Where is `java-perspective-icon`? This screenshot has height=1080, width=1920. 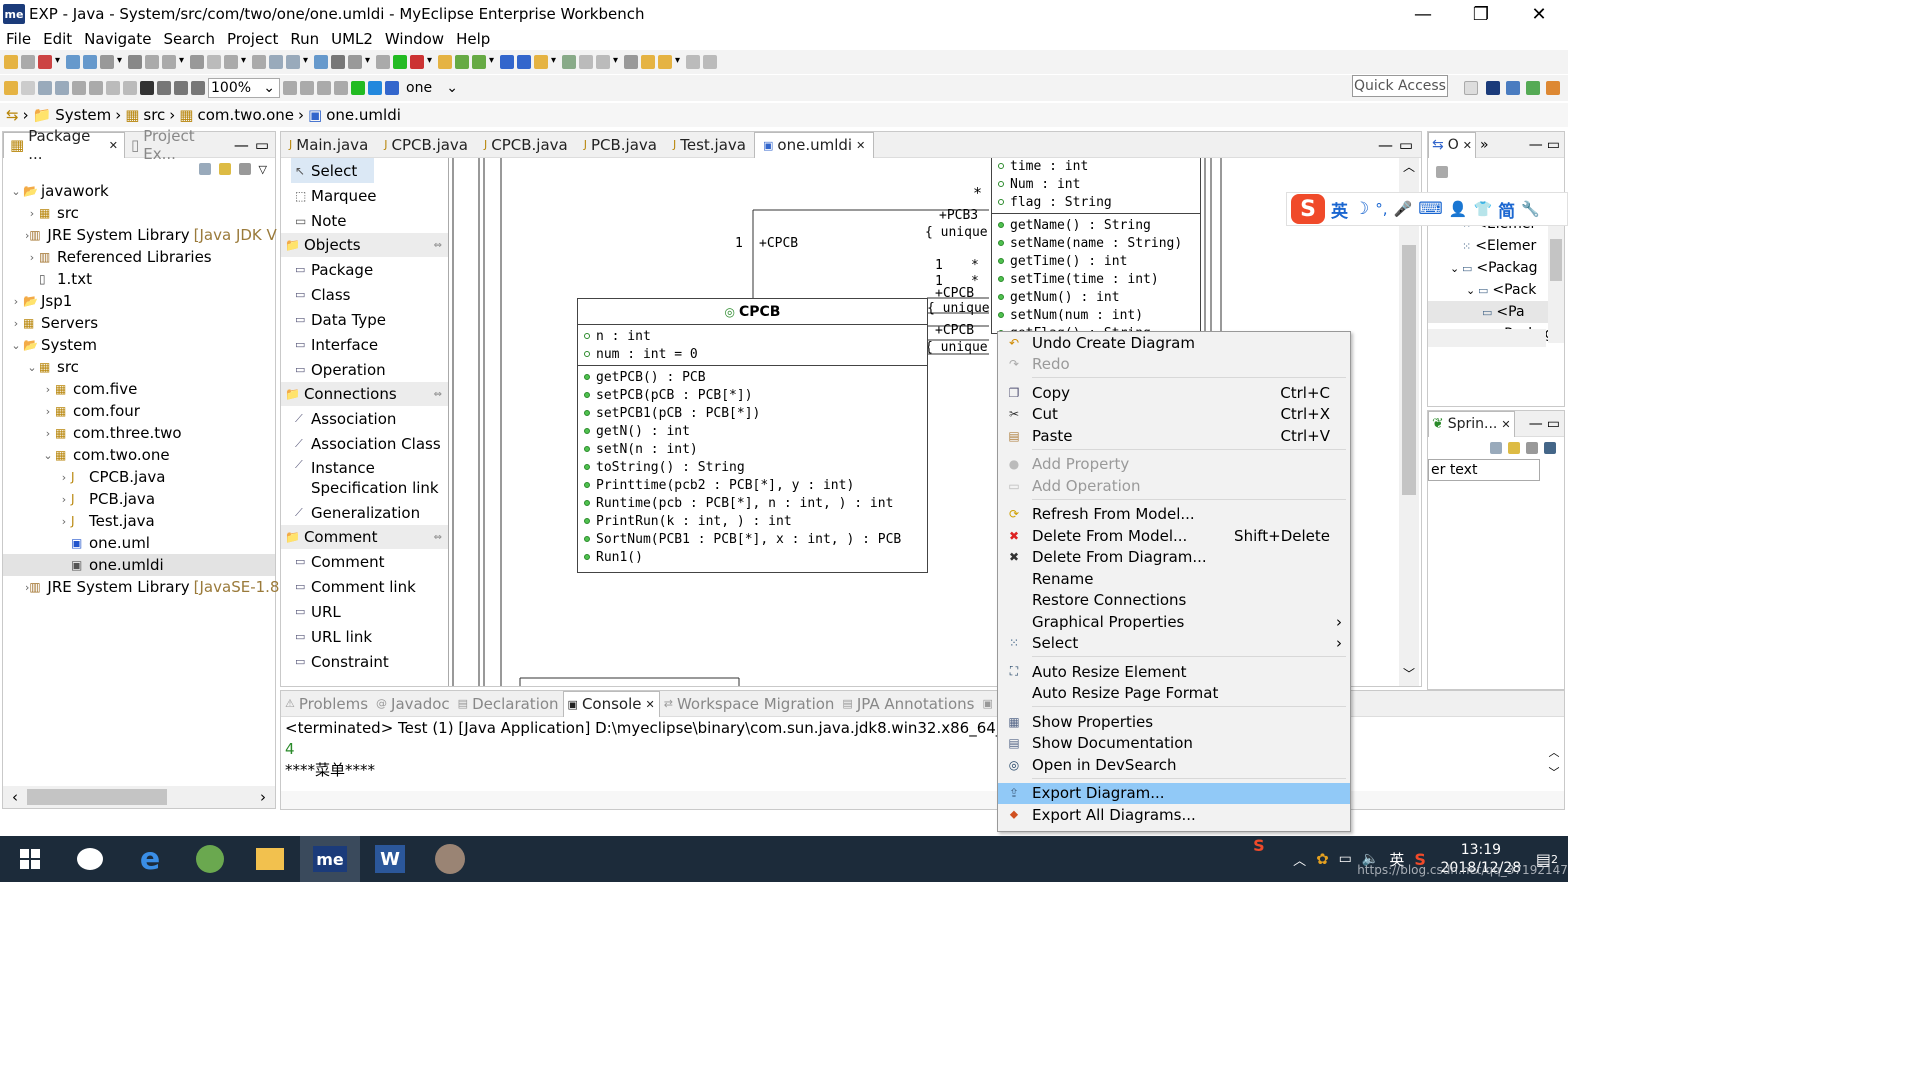
java-perspective-icon is located at coordinates (1513, 88).